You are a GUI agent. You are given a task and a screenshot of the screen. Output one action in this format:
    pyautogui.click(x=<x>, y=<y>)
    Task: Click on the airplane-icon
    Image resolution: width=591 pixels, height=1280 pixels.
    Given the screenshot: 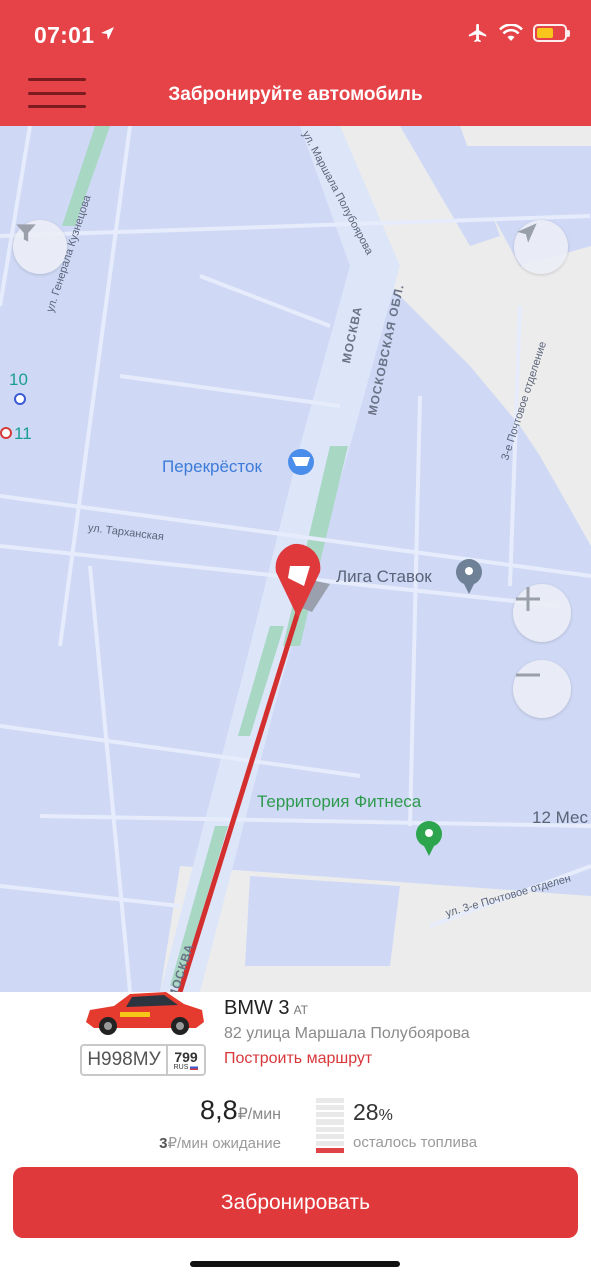 What is the action you would take?
    pyautogui.click(x=477, y=33)
    